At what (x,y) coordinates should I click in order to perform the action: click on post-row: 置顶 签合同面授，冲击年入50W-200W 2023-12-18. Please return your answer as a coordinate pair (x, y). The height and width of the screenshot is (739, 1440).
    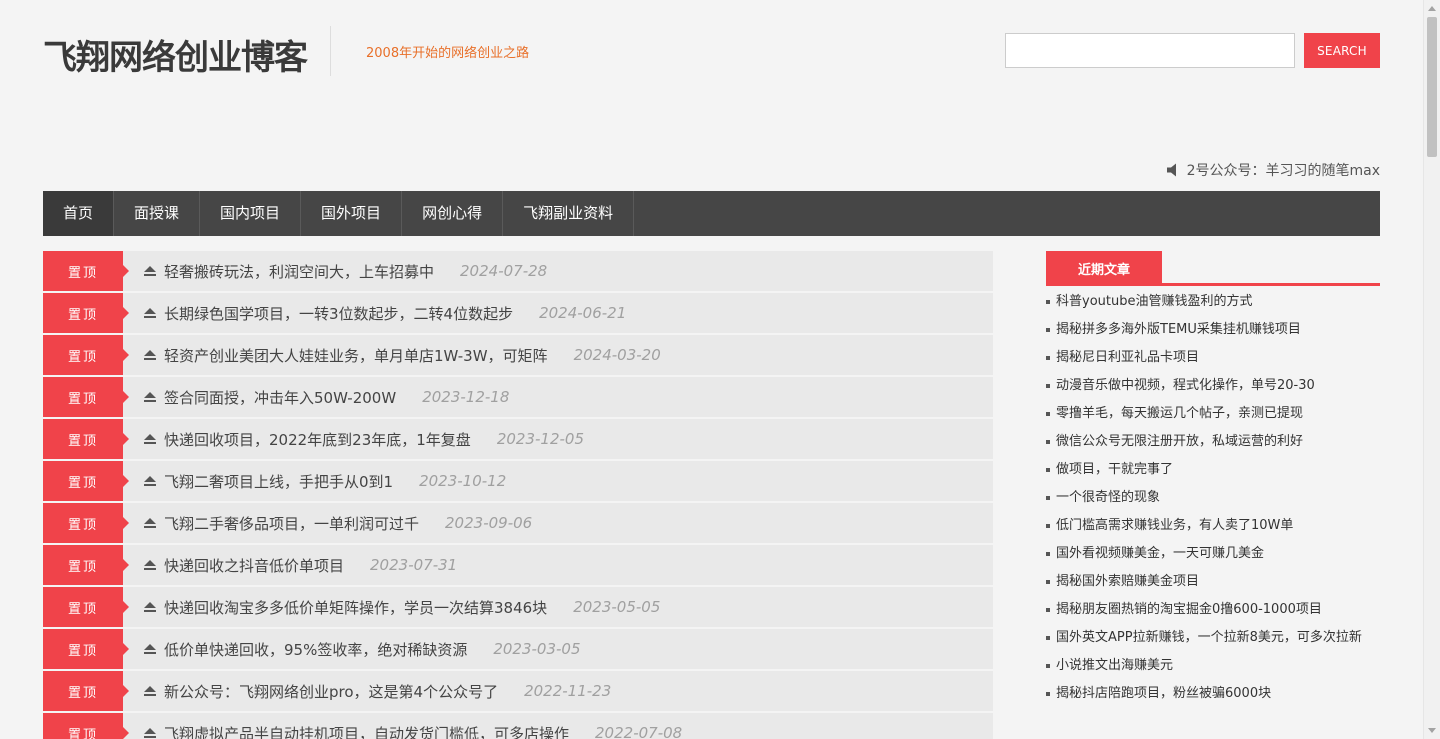
    Looking at the image, I should click on (518, 397).